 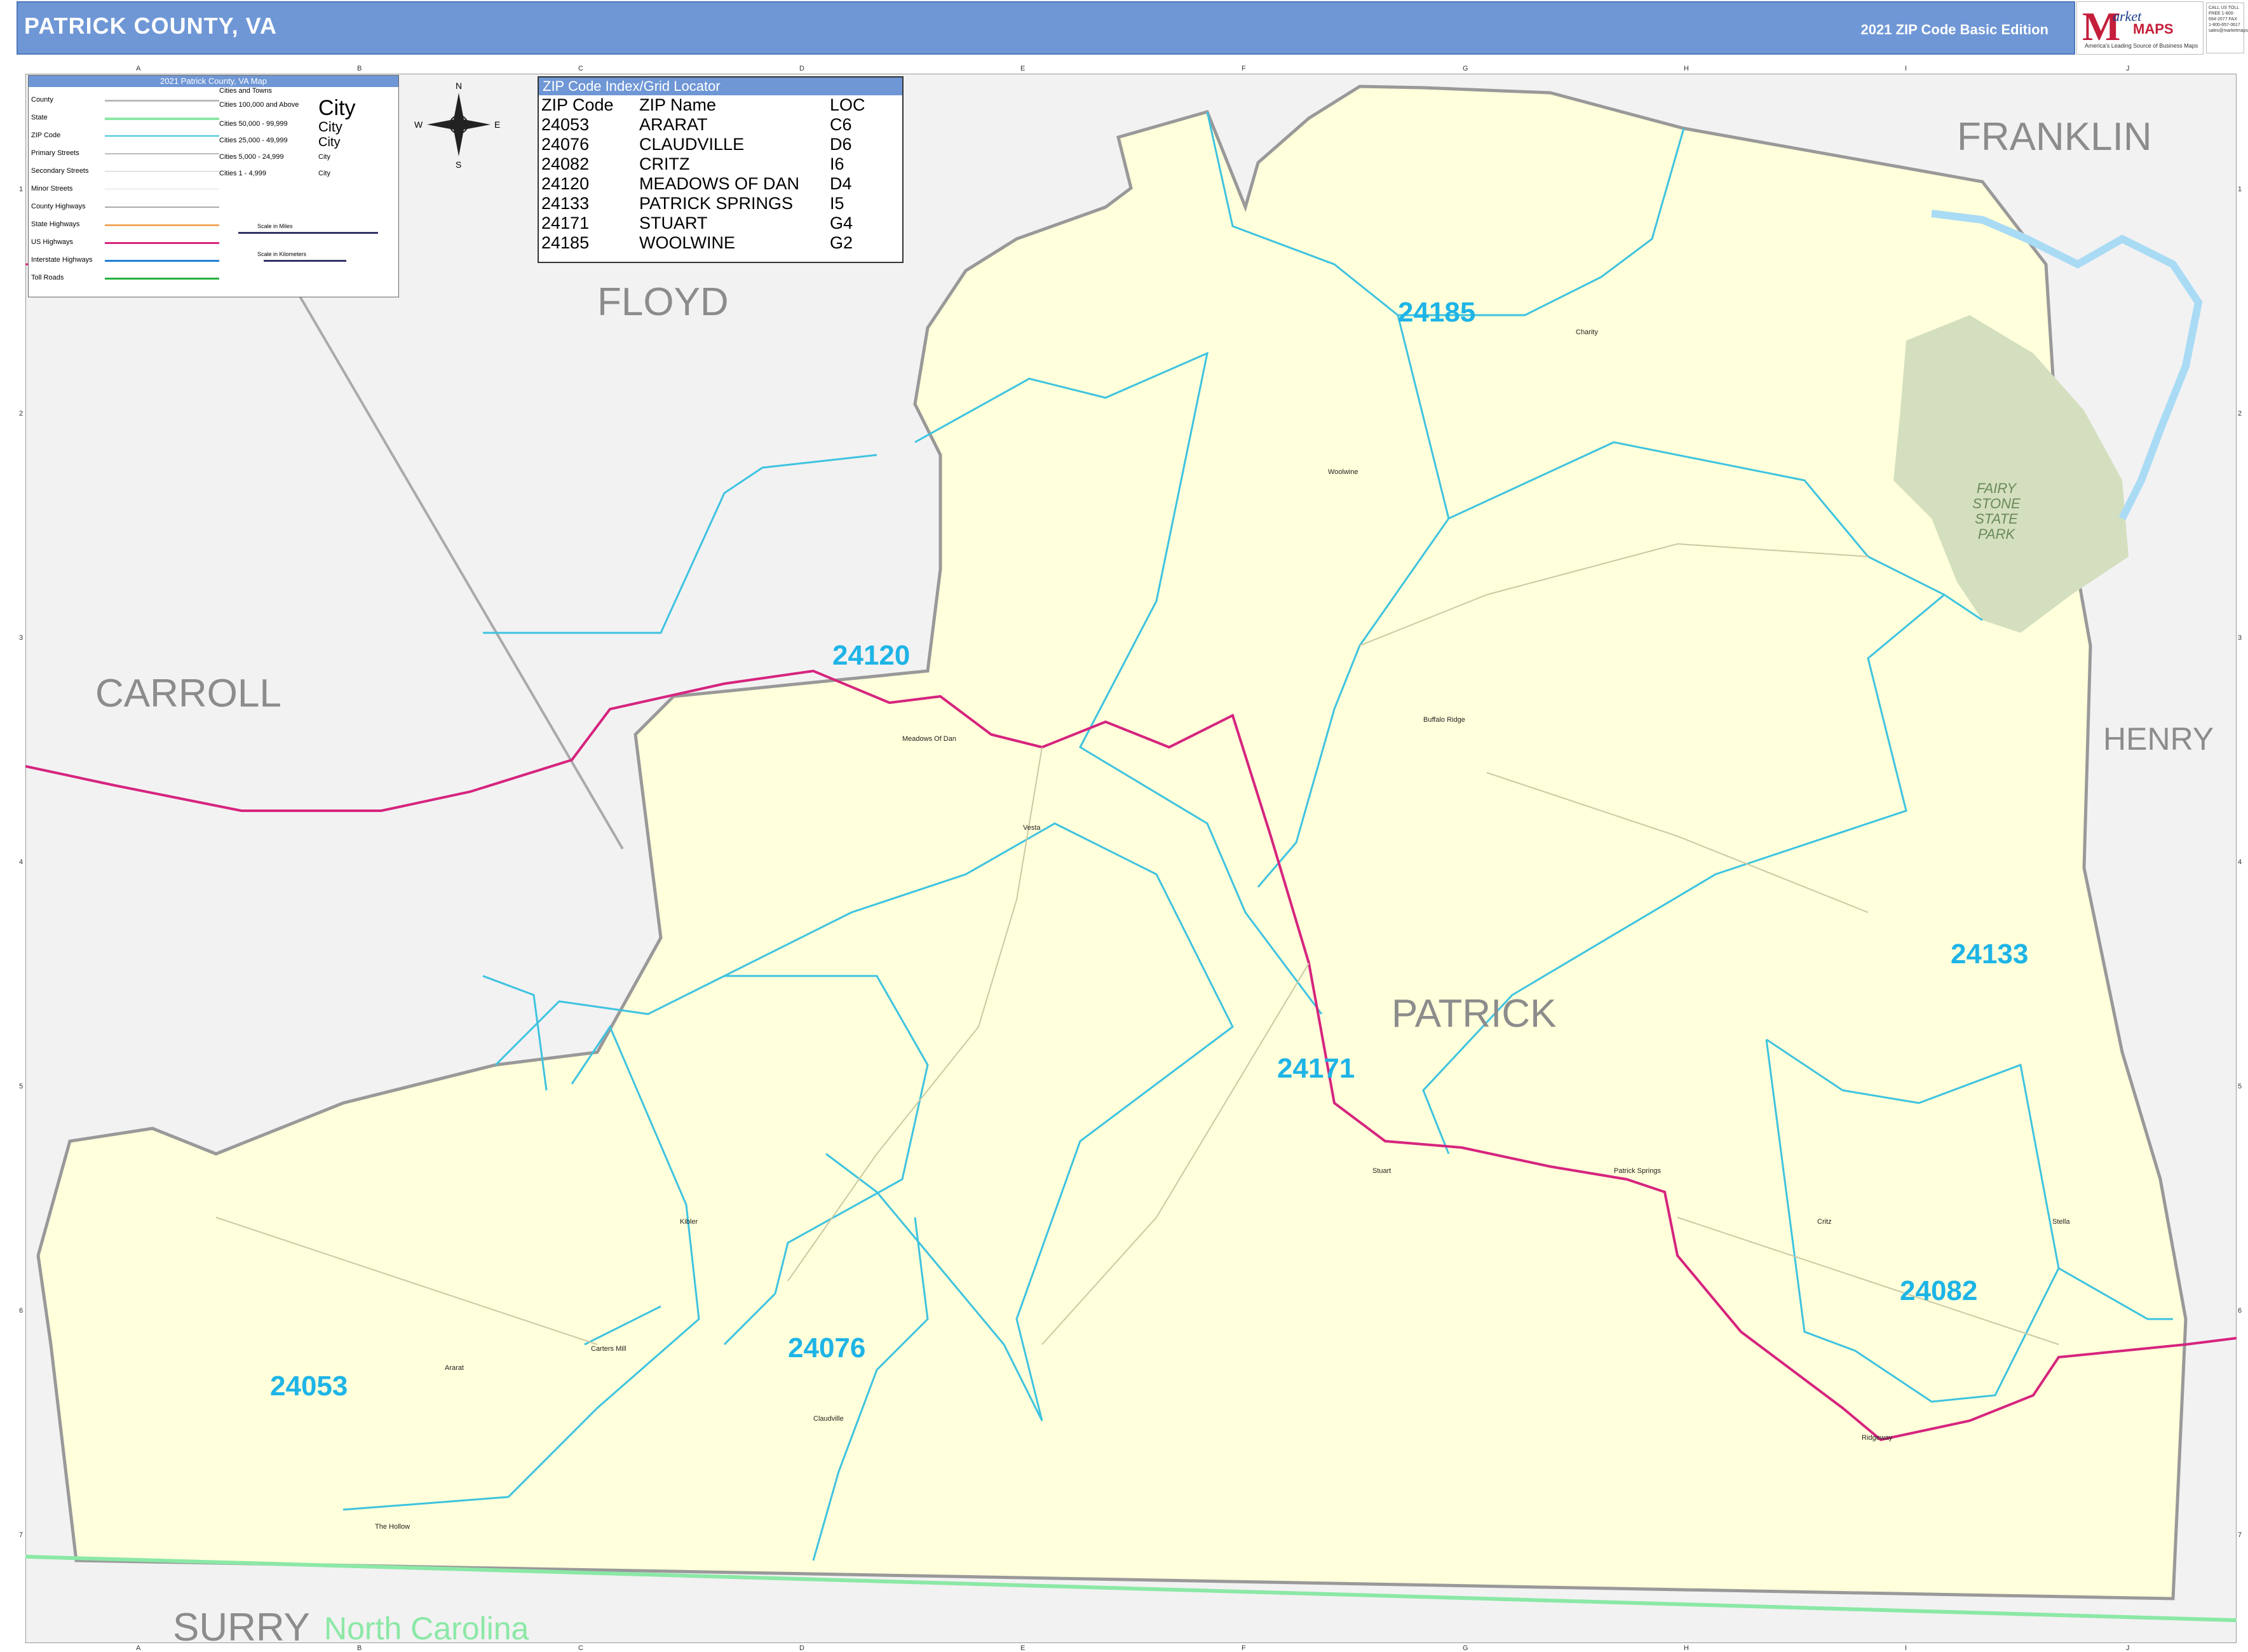 What do you see at coordinates (580, 68) in the screenshot?
I see `grid-col-label: C` at bounding box center [580, 68].